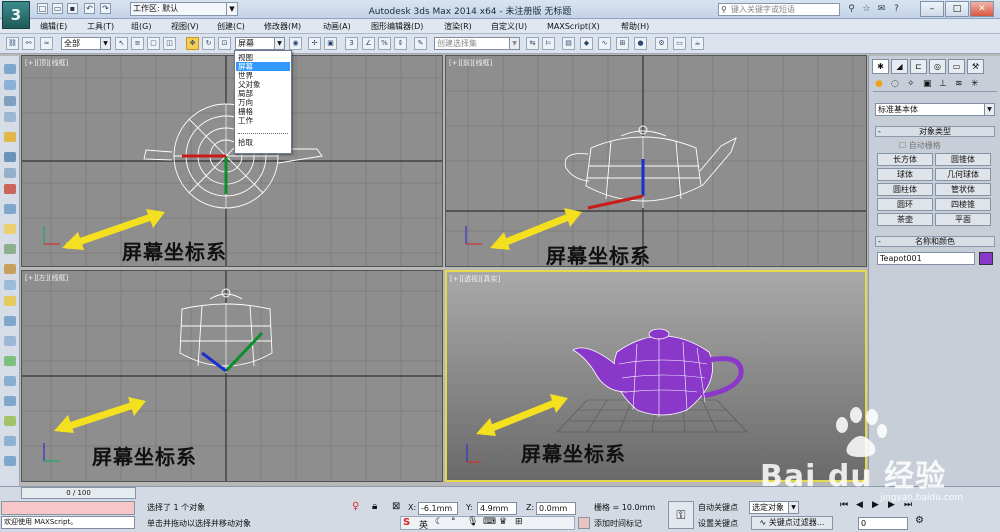 This screenshot has height=532, width=1000. Describe the element at coordinates (911, 84) in the screenshot. I see `lights-icon: ✧` at that location.